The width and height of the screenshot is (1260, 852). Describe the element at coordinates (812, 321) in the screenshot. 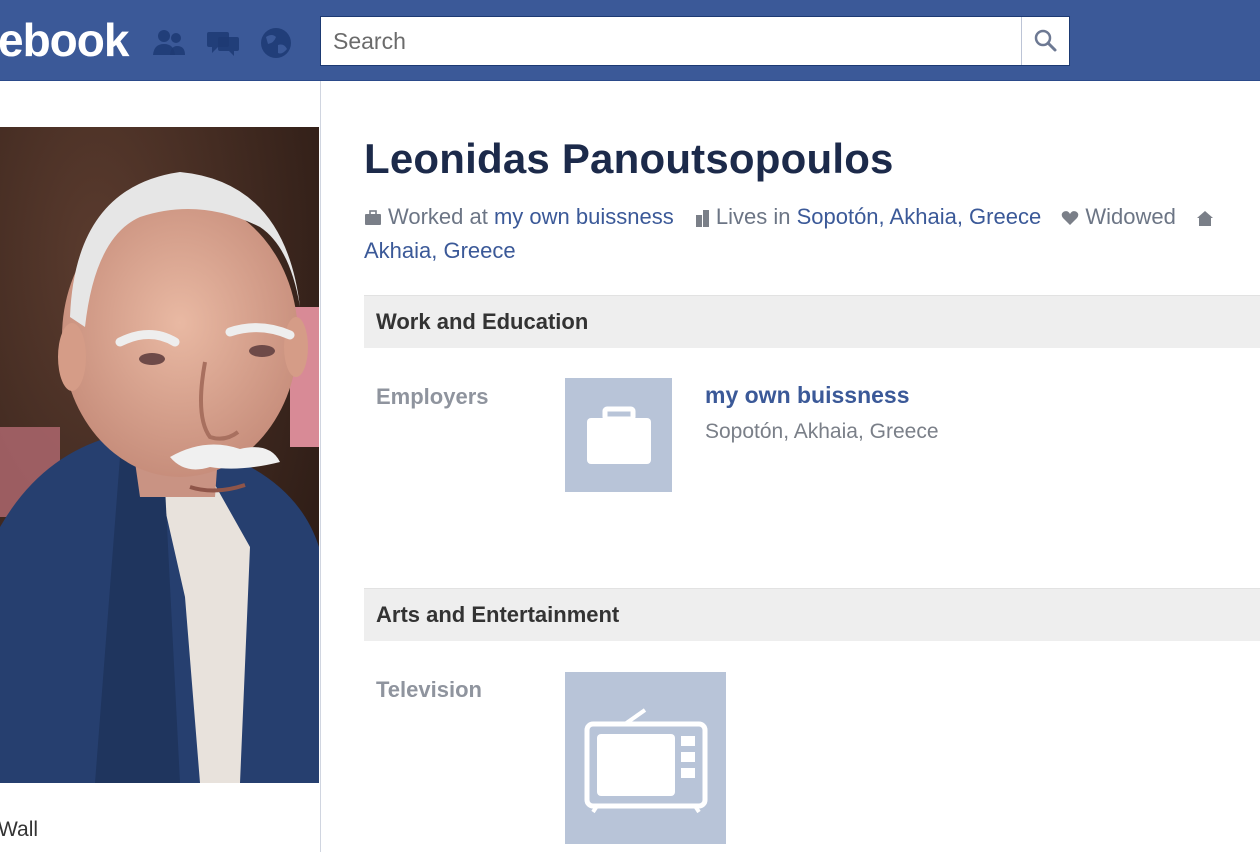

I see `work-education-header: Work and Education` at that location.